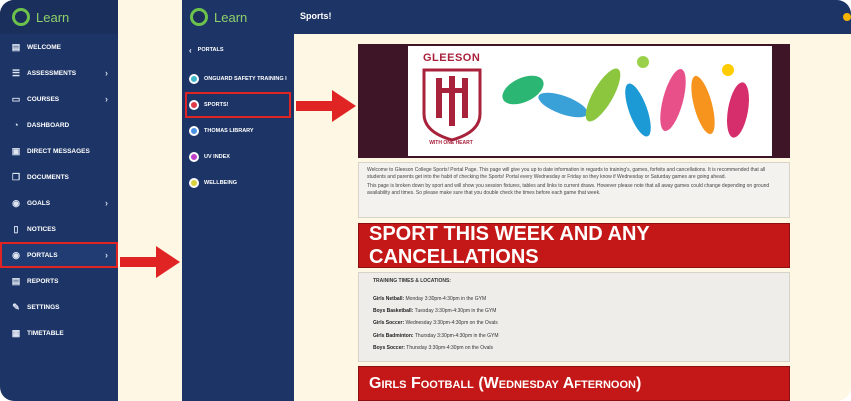 The height and width of the screenshot is (401, 851). What do you see at coordinates (389, 299) in the screenshot?
I see `sport-name: Girls Netball:` at bounding box center [389, 299].